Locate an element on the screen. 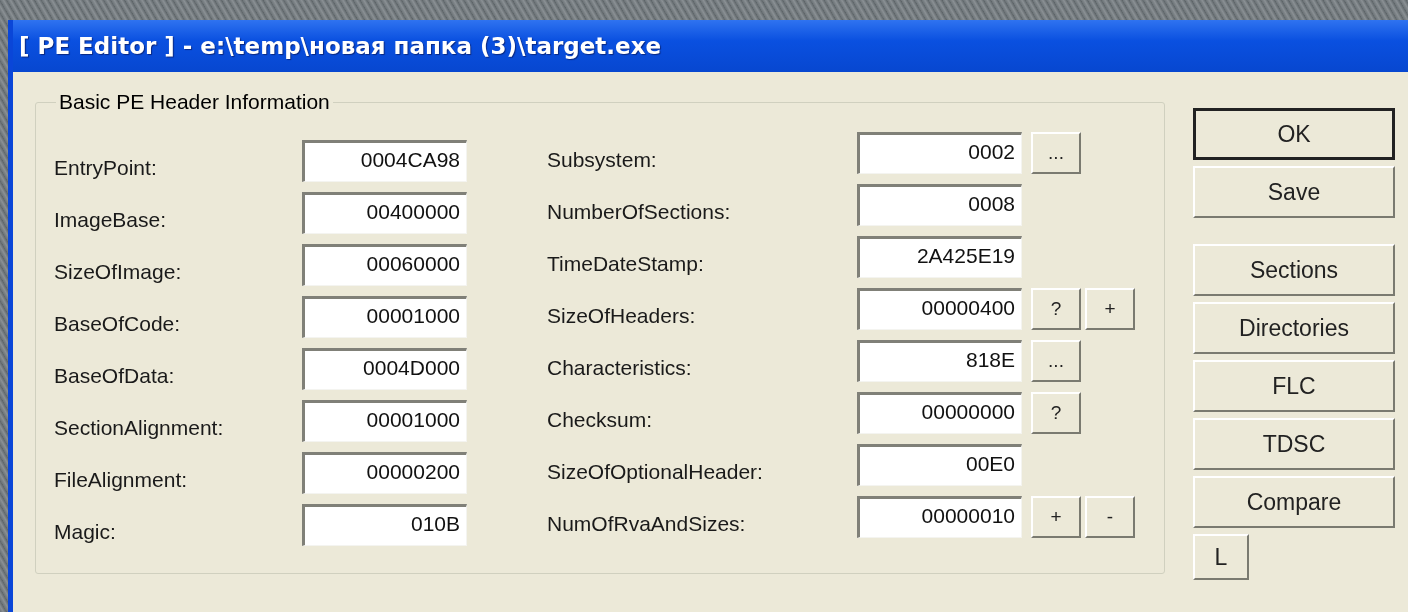  small-button: L is located at coordinates (1221, 557).